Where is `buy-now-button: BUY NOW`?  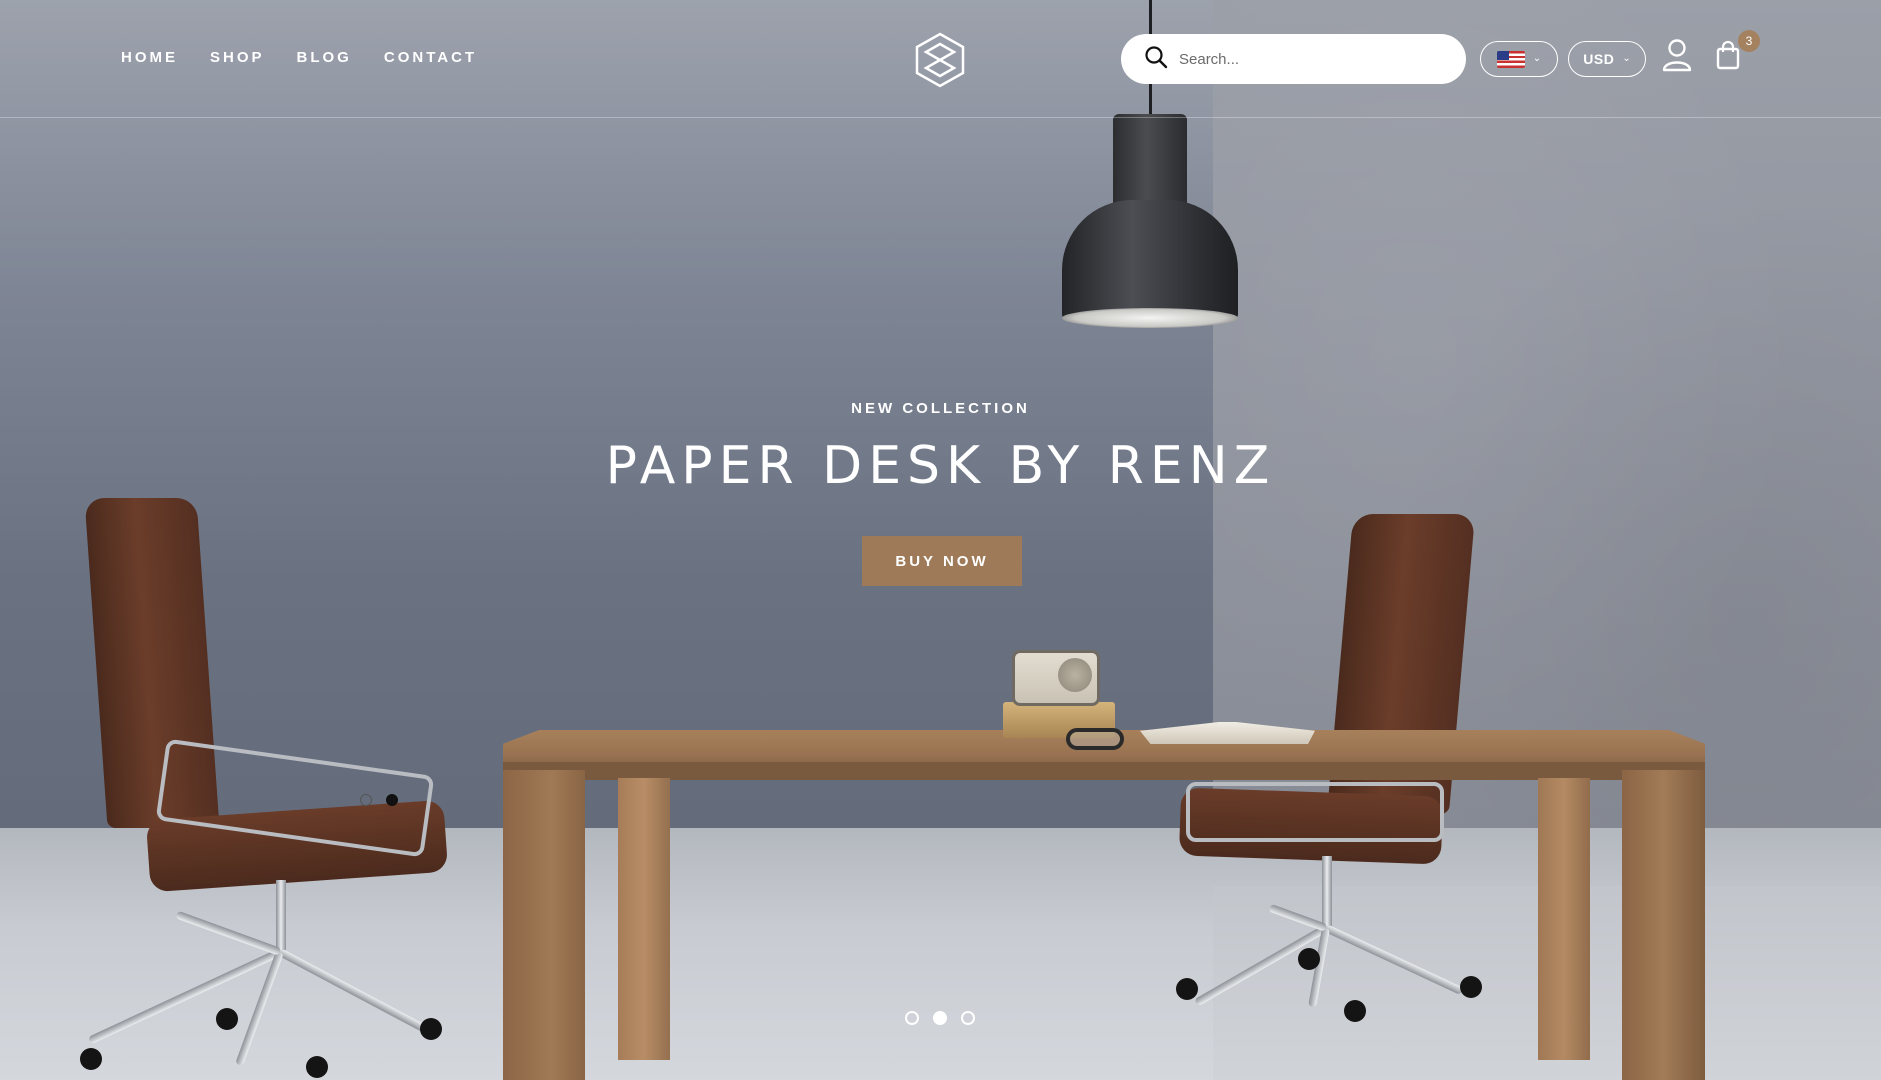 buy-now-button: BUY NOW is located at coordinates (942, 561).